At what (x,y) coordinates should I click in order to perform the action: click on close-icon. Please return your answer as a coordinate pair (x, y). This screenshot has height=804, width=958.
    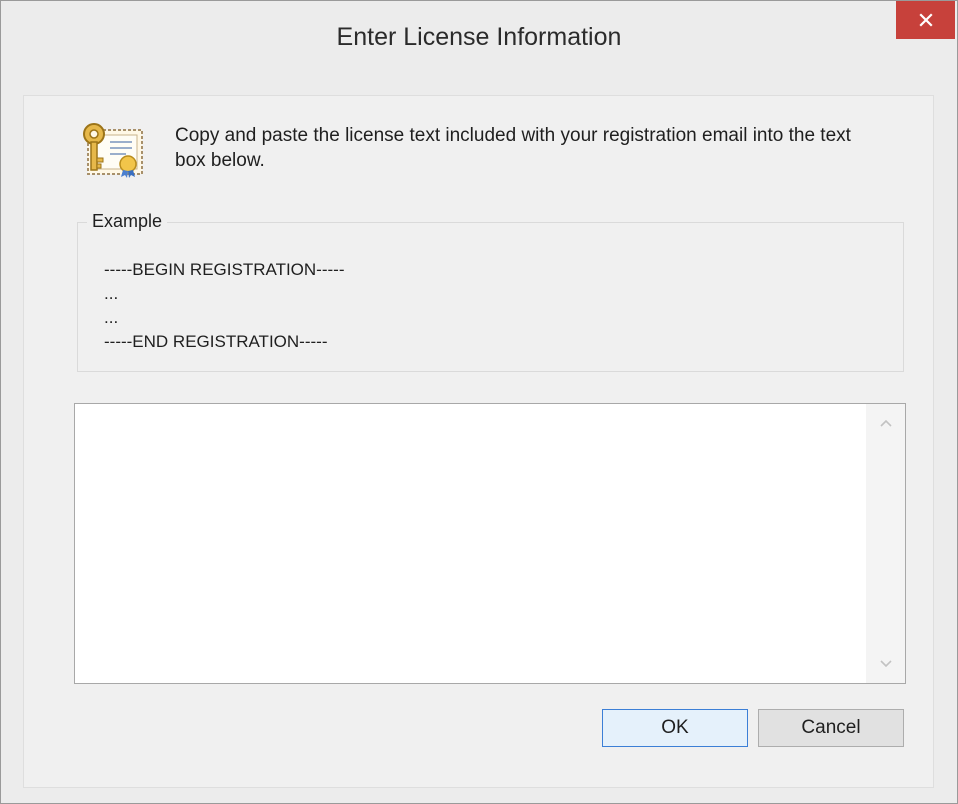
    Looking at the image, I should click on (925, 20).